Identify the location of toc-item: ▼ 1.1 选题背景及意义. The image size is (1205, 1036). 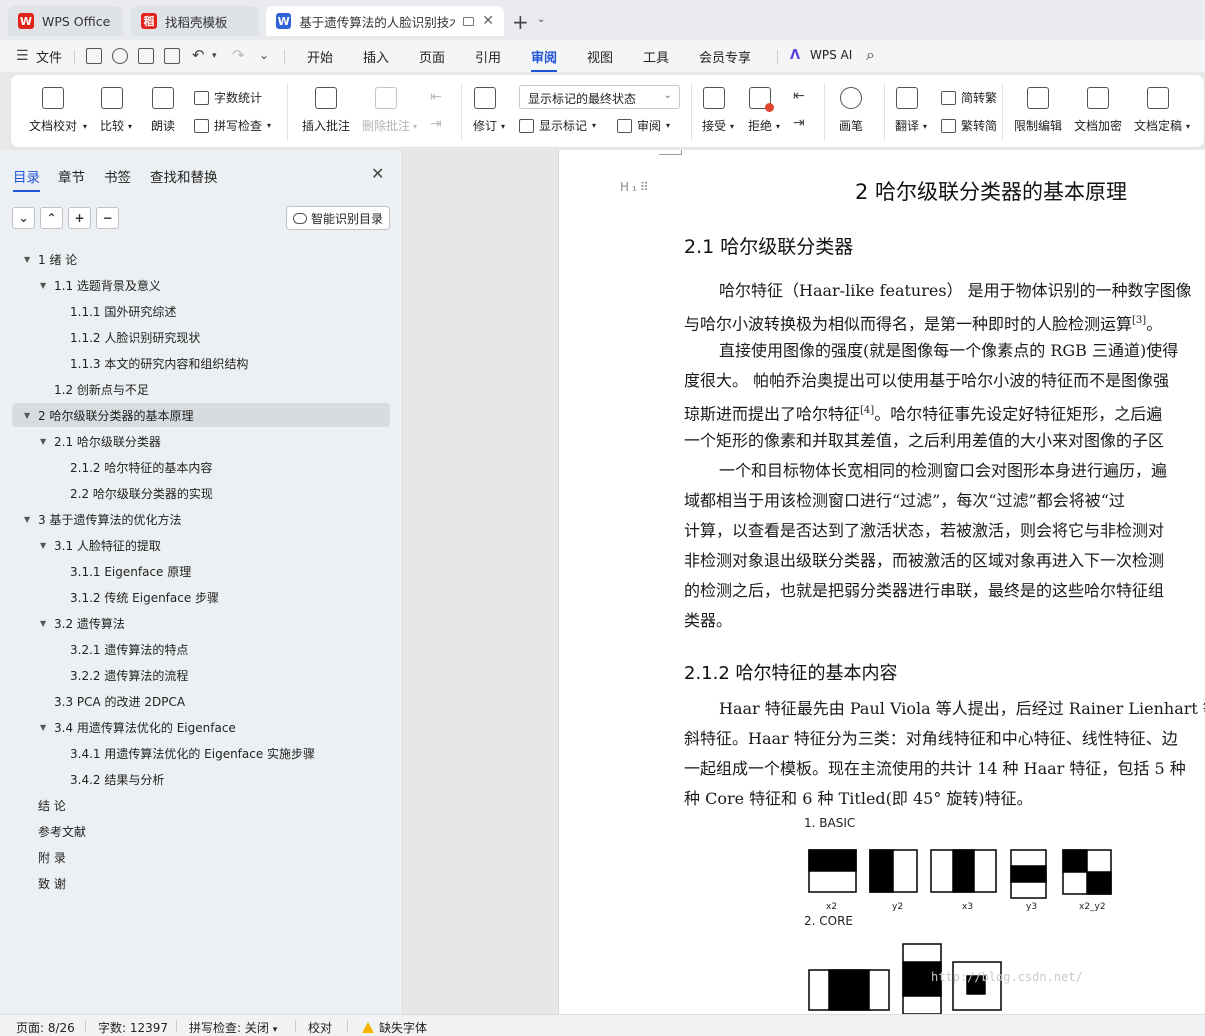
(201, 285).